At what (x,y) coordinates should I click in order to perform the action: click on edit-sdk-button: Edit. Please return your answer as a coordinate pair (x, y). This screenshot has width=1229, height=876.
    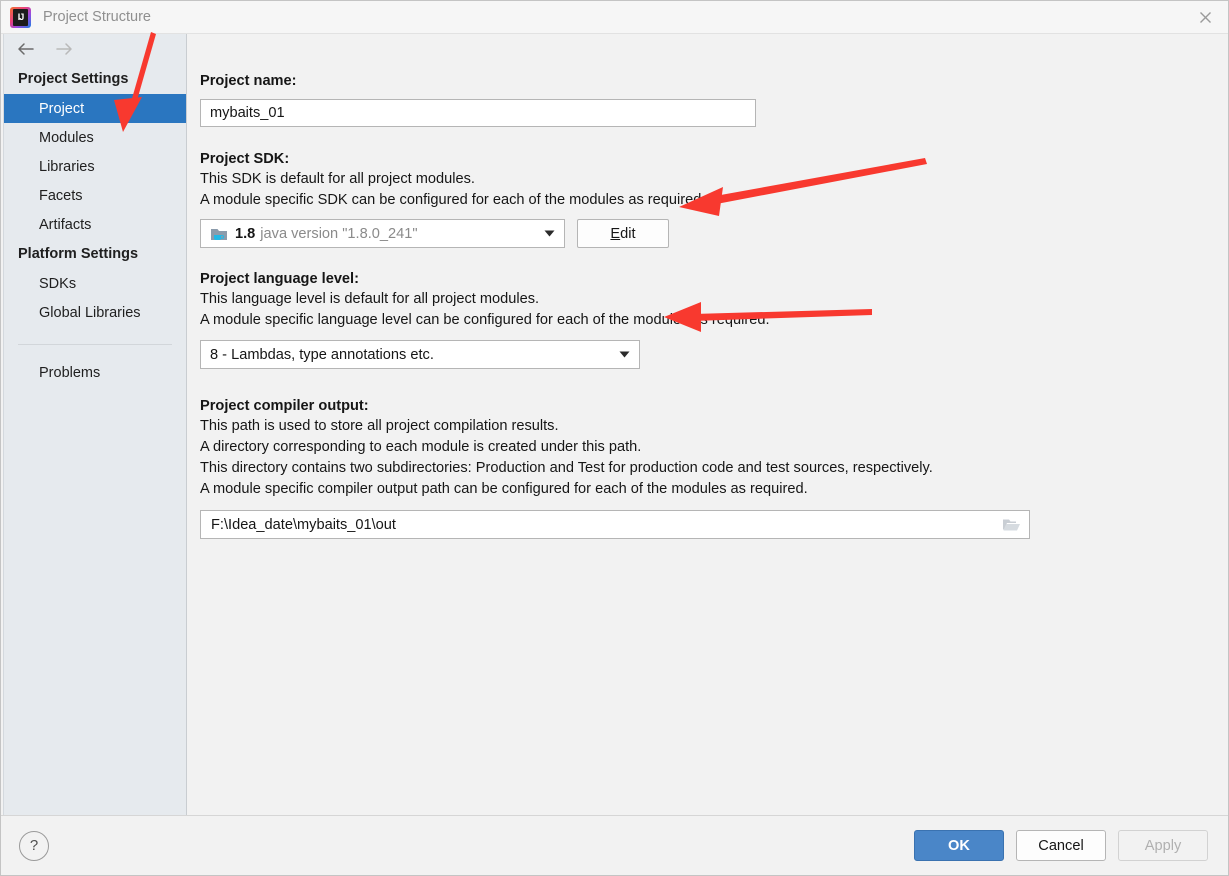
    Looking at the image, I should click on (623, 233).